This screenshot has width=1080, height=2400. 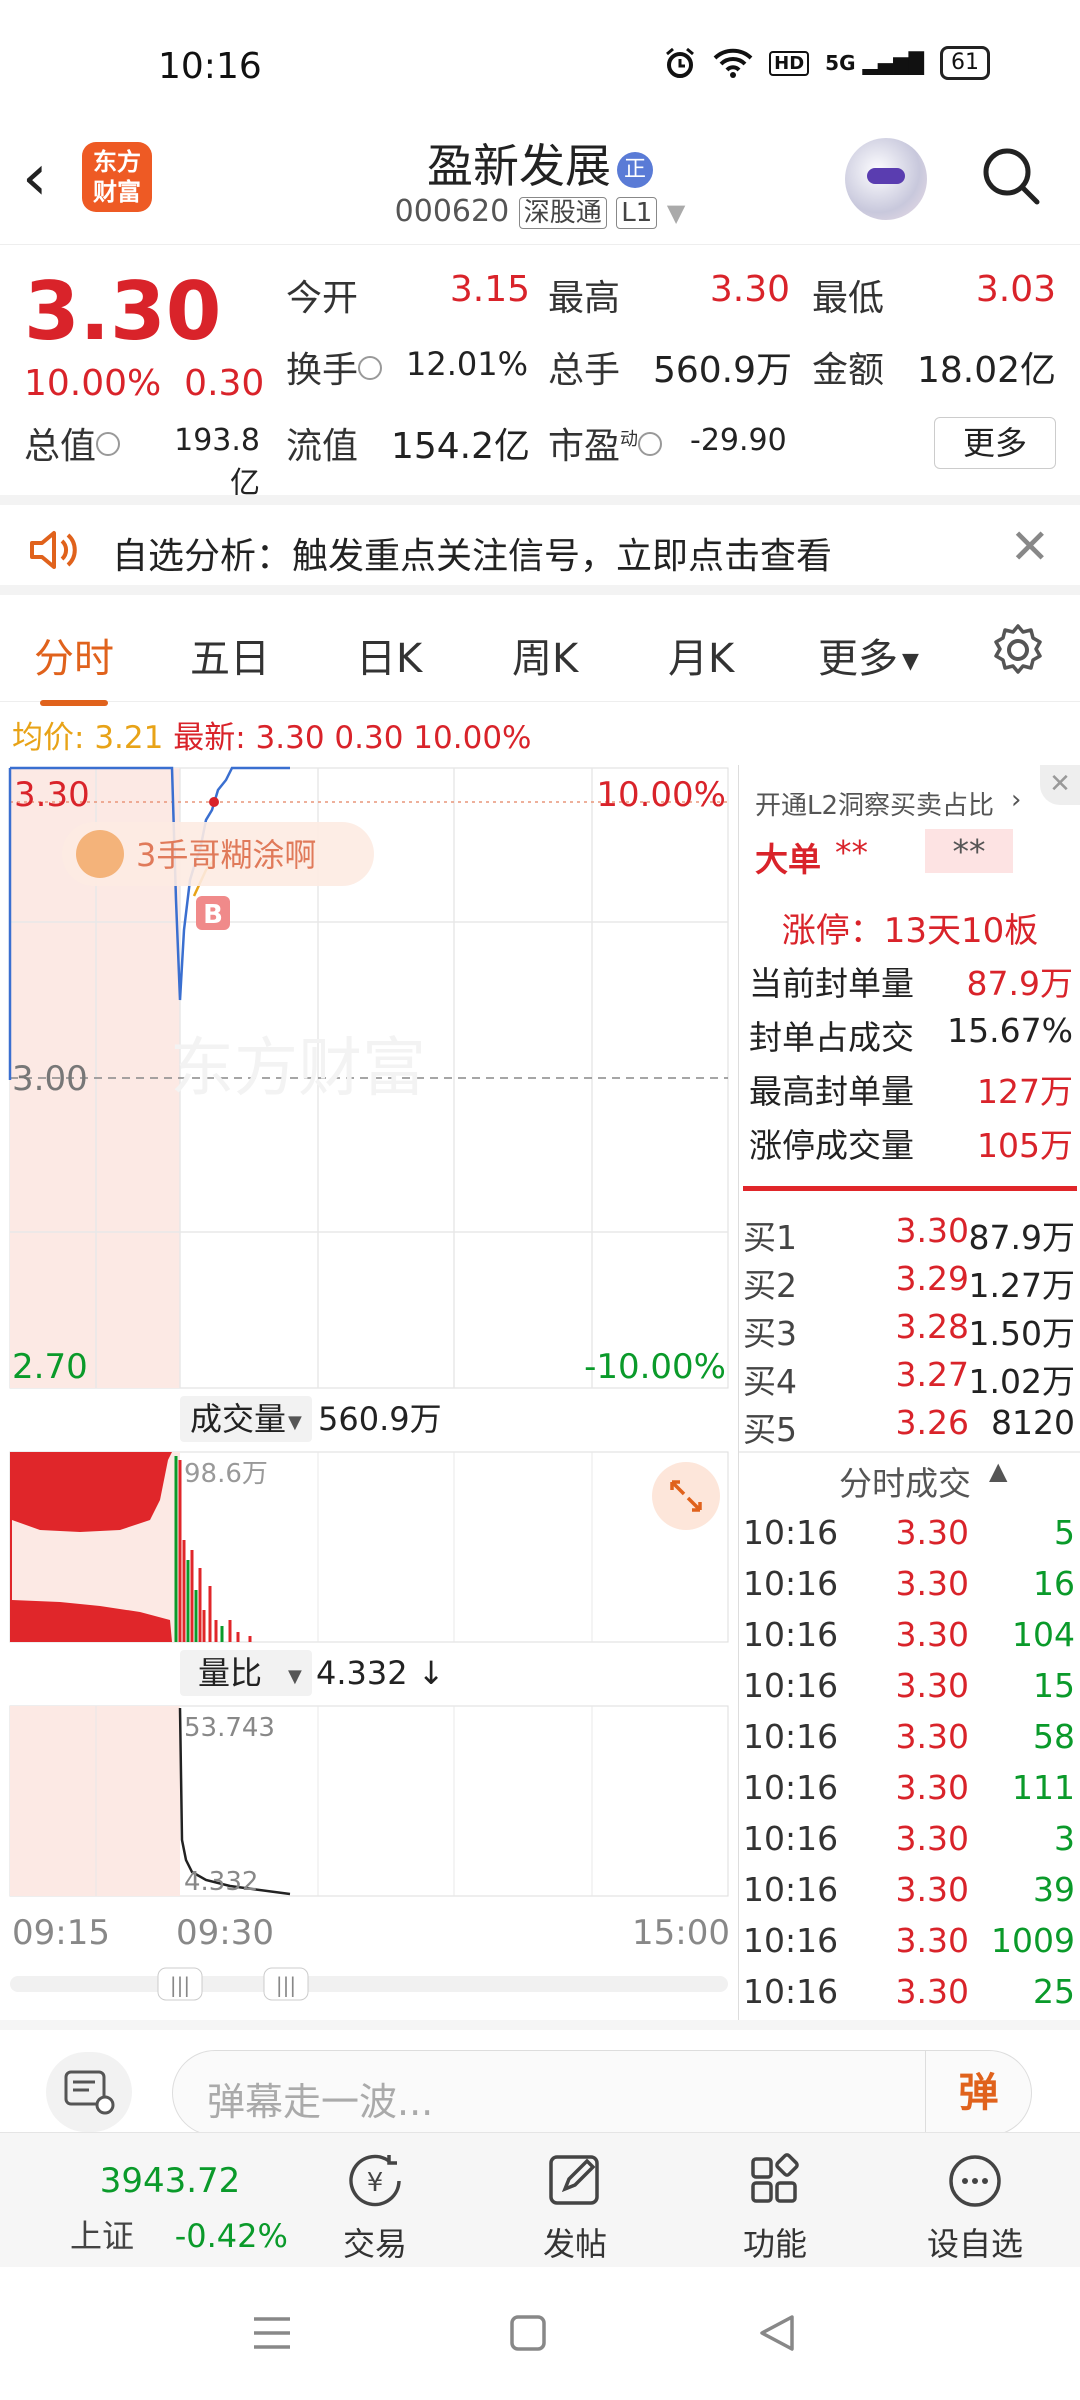 I want to click on bid-volume: 87.9万, so click(x=1021, y=1237).